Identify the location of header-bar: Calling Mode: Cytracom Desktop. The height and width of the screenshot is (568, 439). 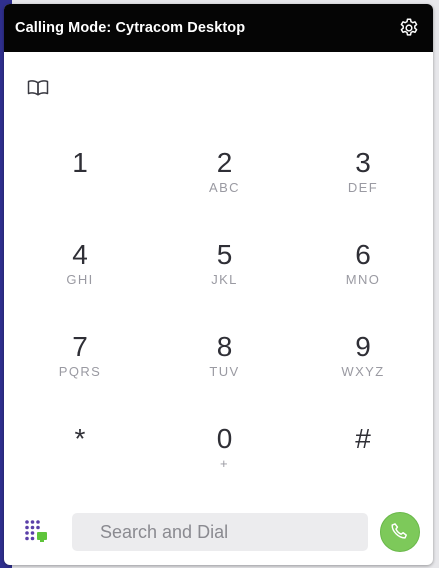
(218, 28).